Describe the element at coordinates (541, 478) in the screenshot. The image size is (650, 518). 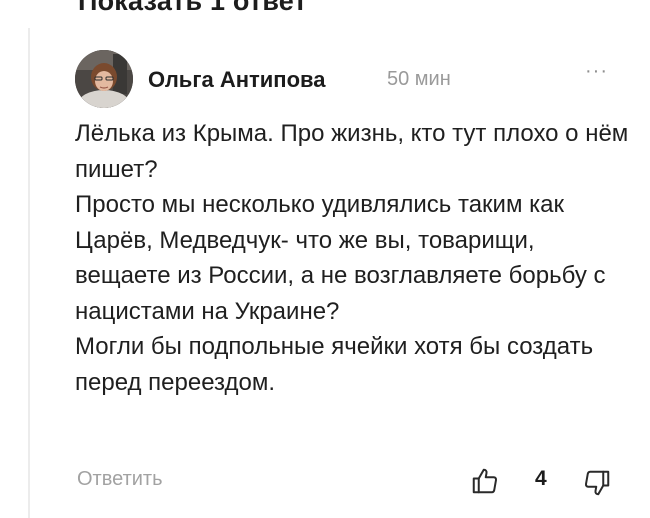
I see `like-count: 4` at that location.